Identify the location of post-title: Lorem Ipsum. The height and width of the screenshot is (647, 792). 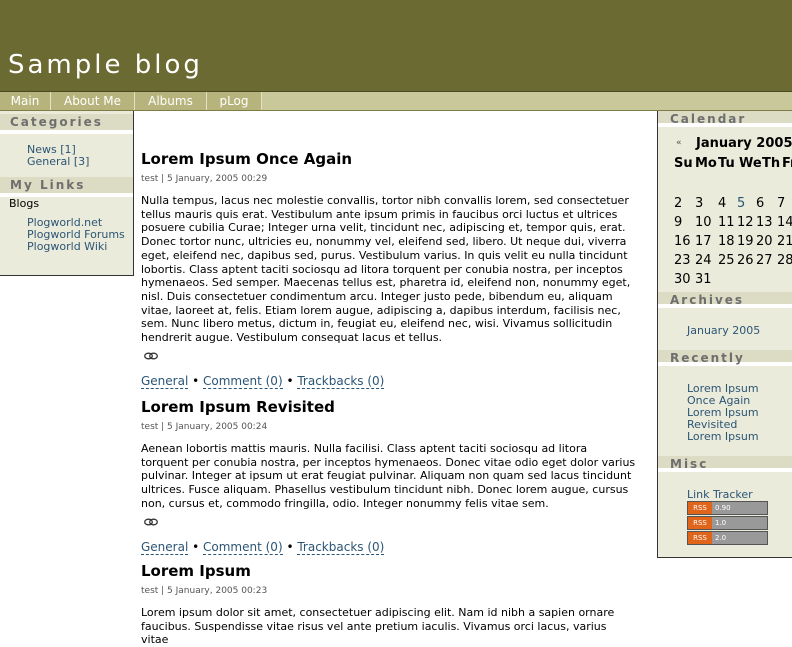
(388, 571).